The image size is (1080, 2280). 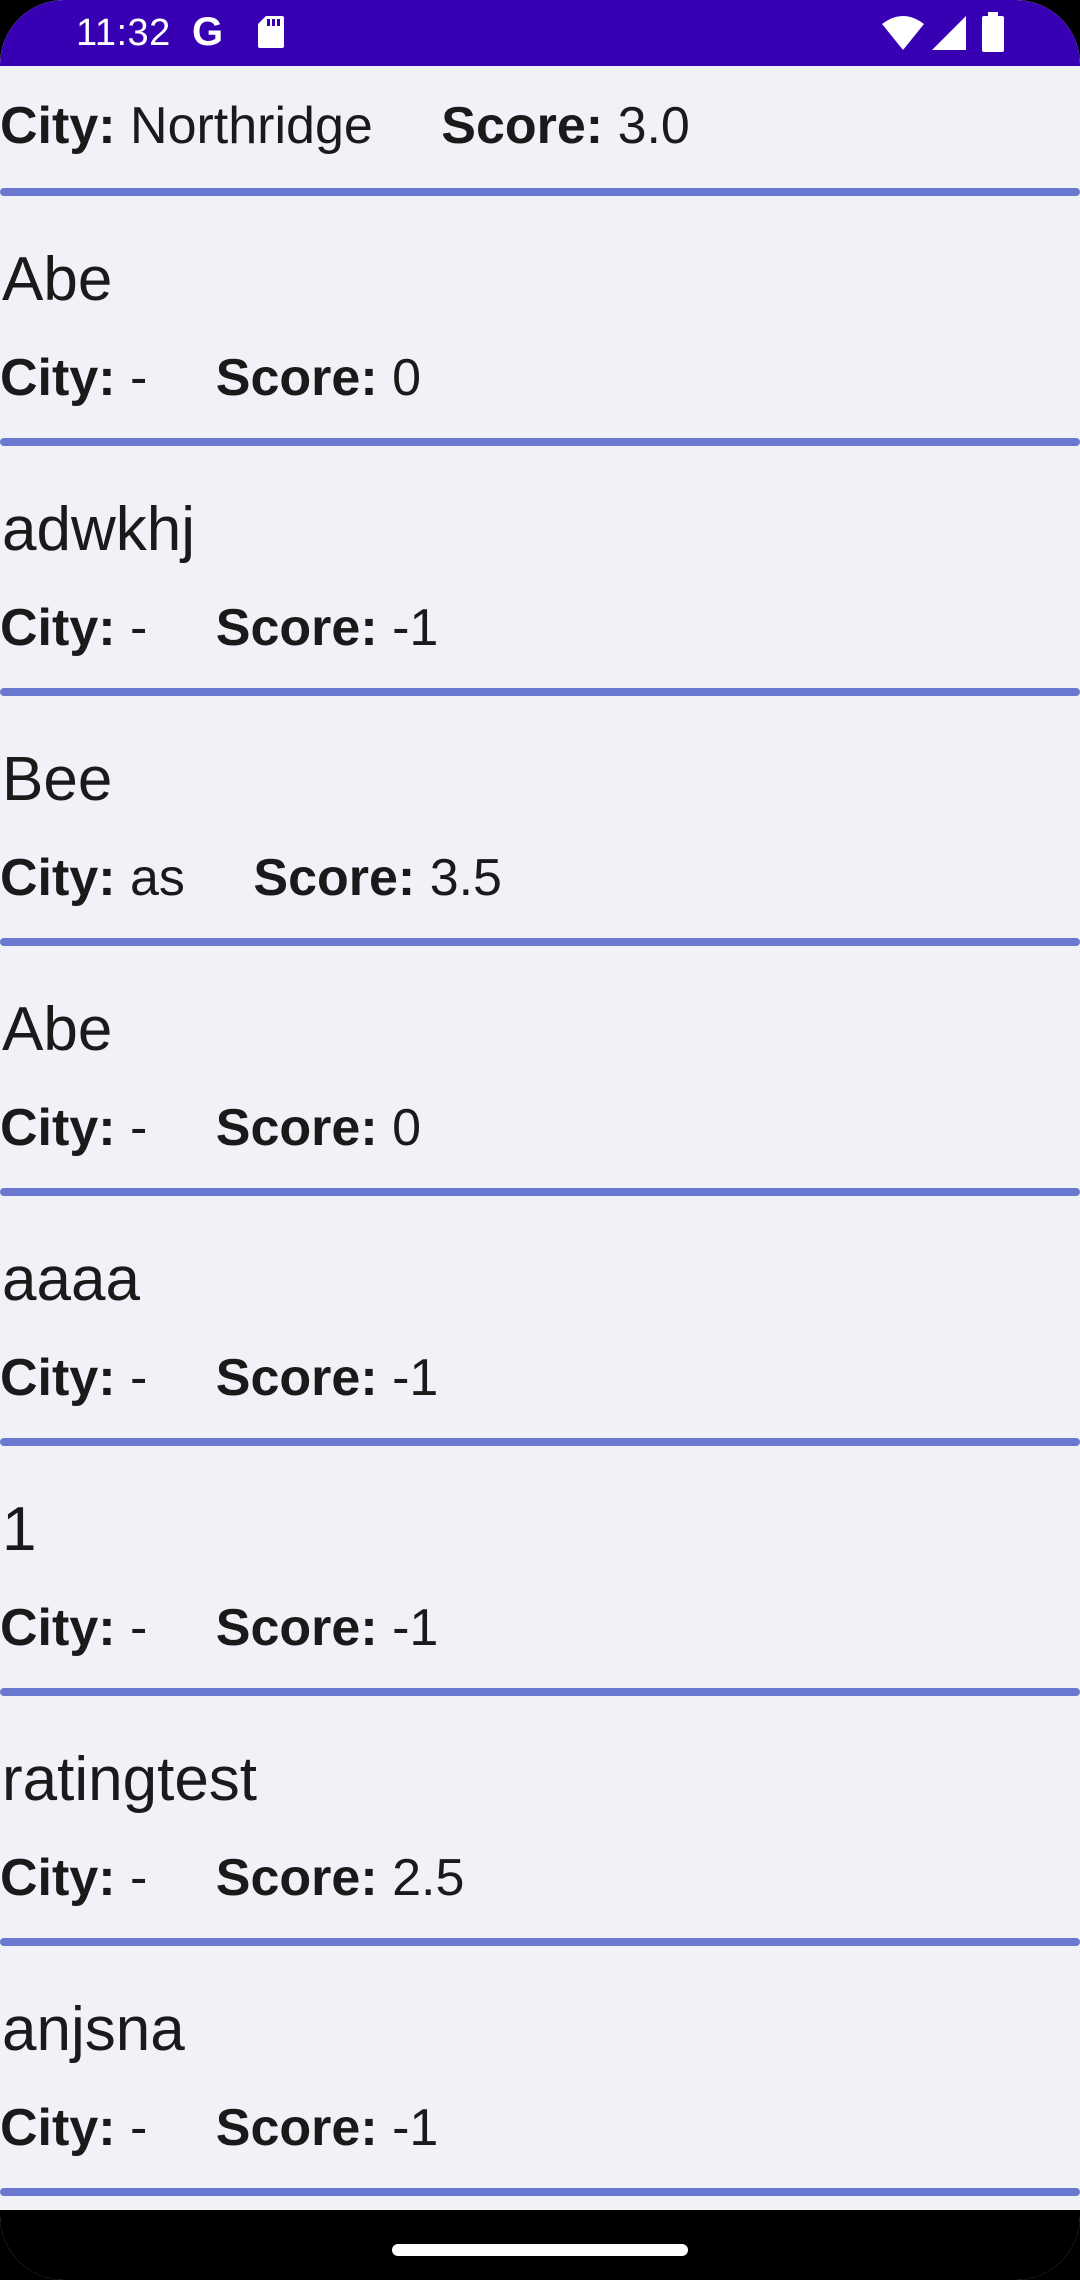 I want to click on item-meta: City: - Score: 2.5, so click(x=232, y=1878).